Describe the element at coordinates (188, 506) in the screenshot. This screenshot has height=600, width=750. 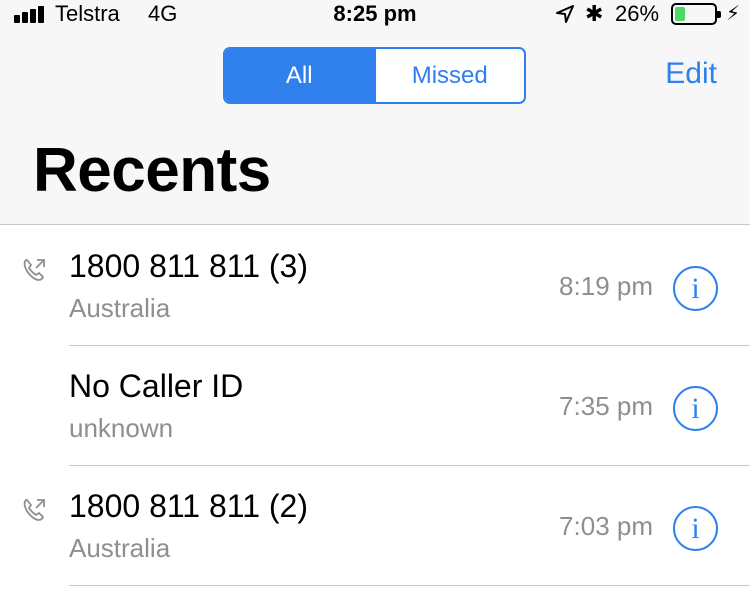
I see `caller-name: 1800 811 811 (2)` at that location.